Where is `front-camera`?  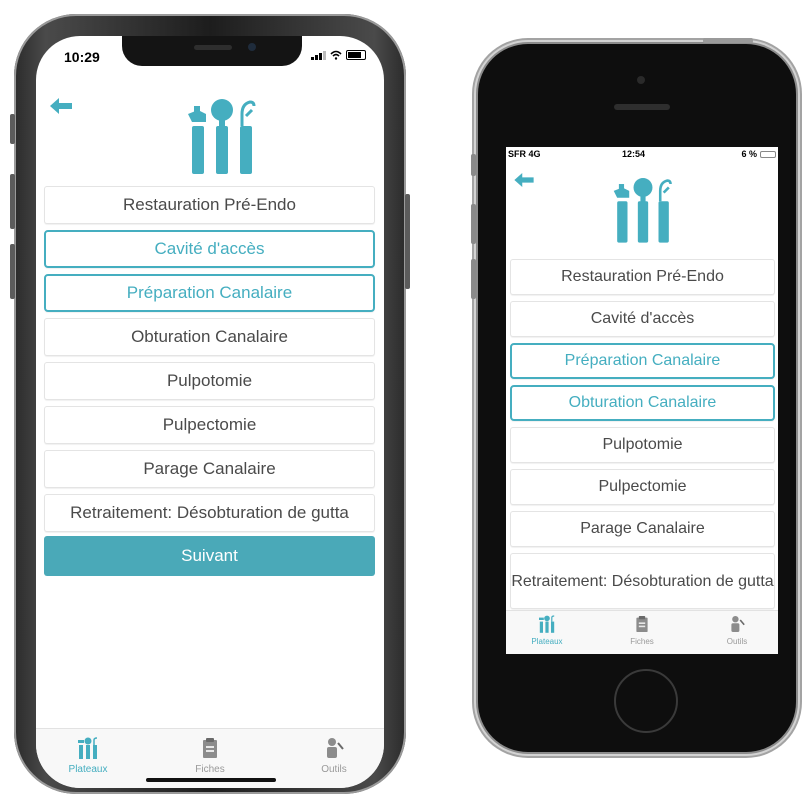
front-camera is located at coordinates (641, 80).